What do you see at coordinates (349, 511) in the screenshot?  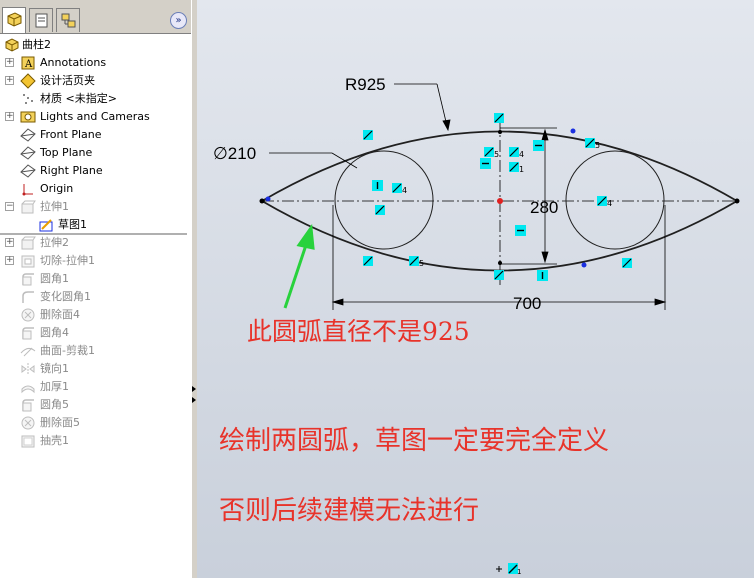 I see `instruction-line-2: 否则后续建模无法进行` at bounding box center [349, 511].